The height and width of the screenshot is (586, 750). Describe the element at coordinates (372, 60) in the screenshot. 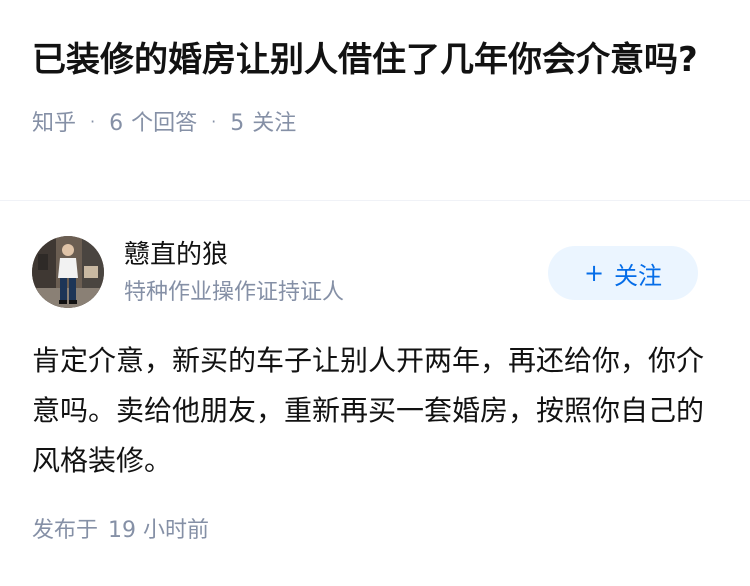

I see `question-title: 已装修的婚房让别人借住了几年你会介意吗?` at that location.